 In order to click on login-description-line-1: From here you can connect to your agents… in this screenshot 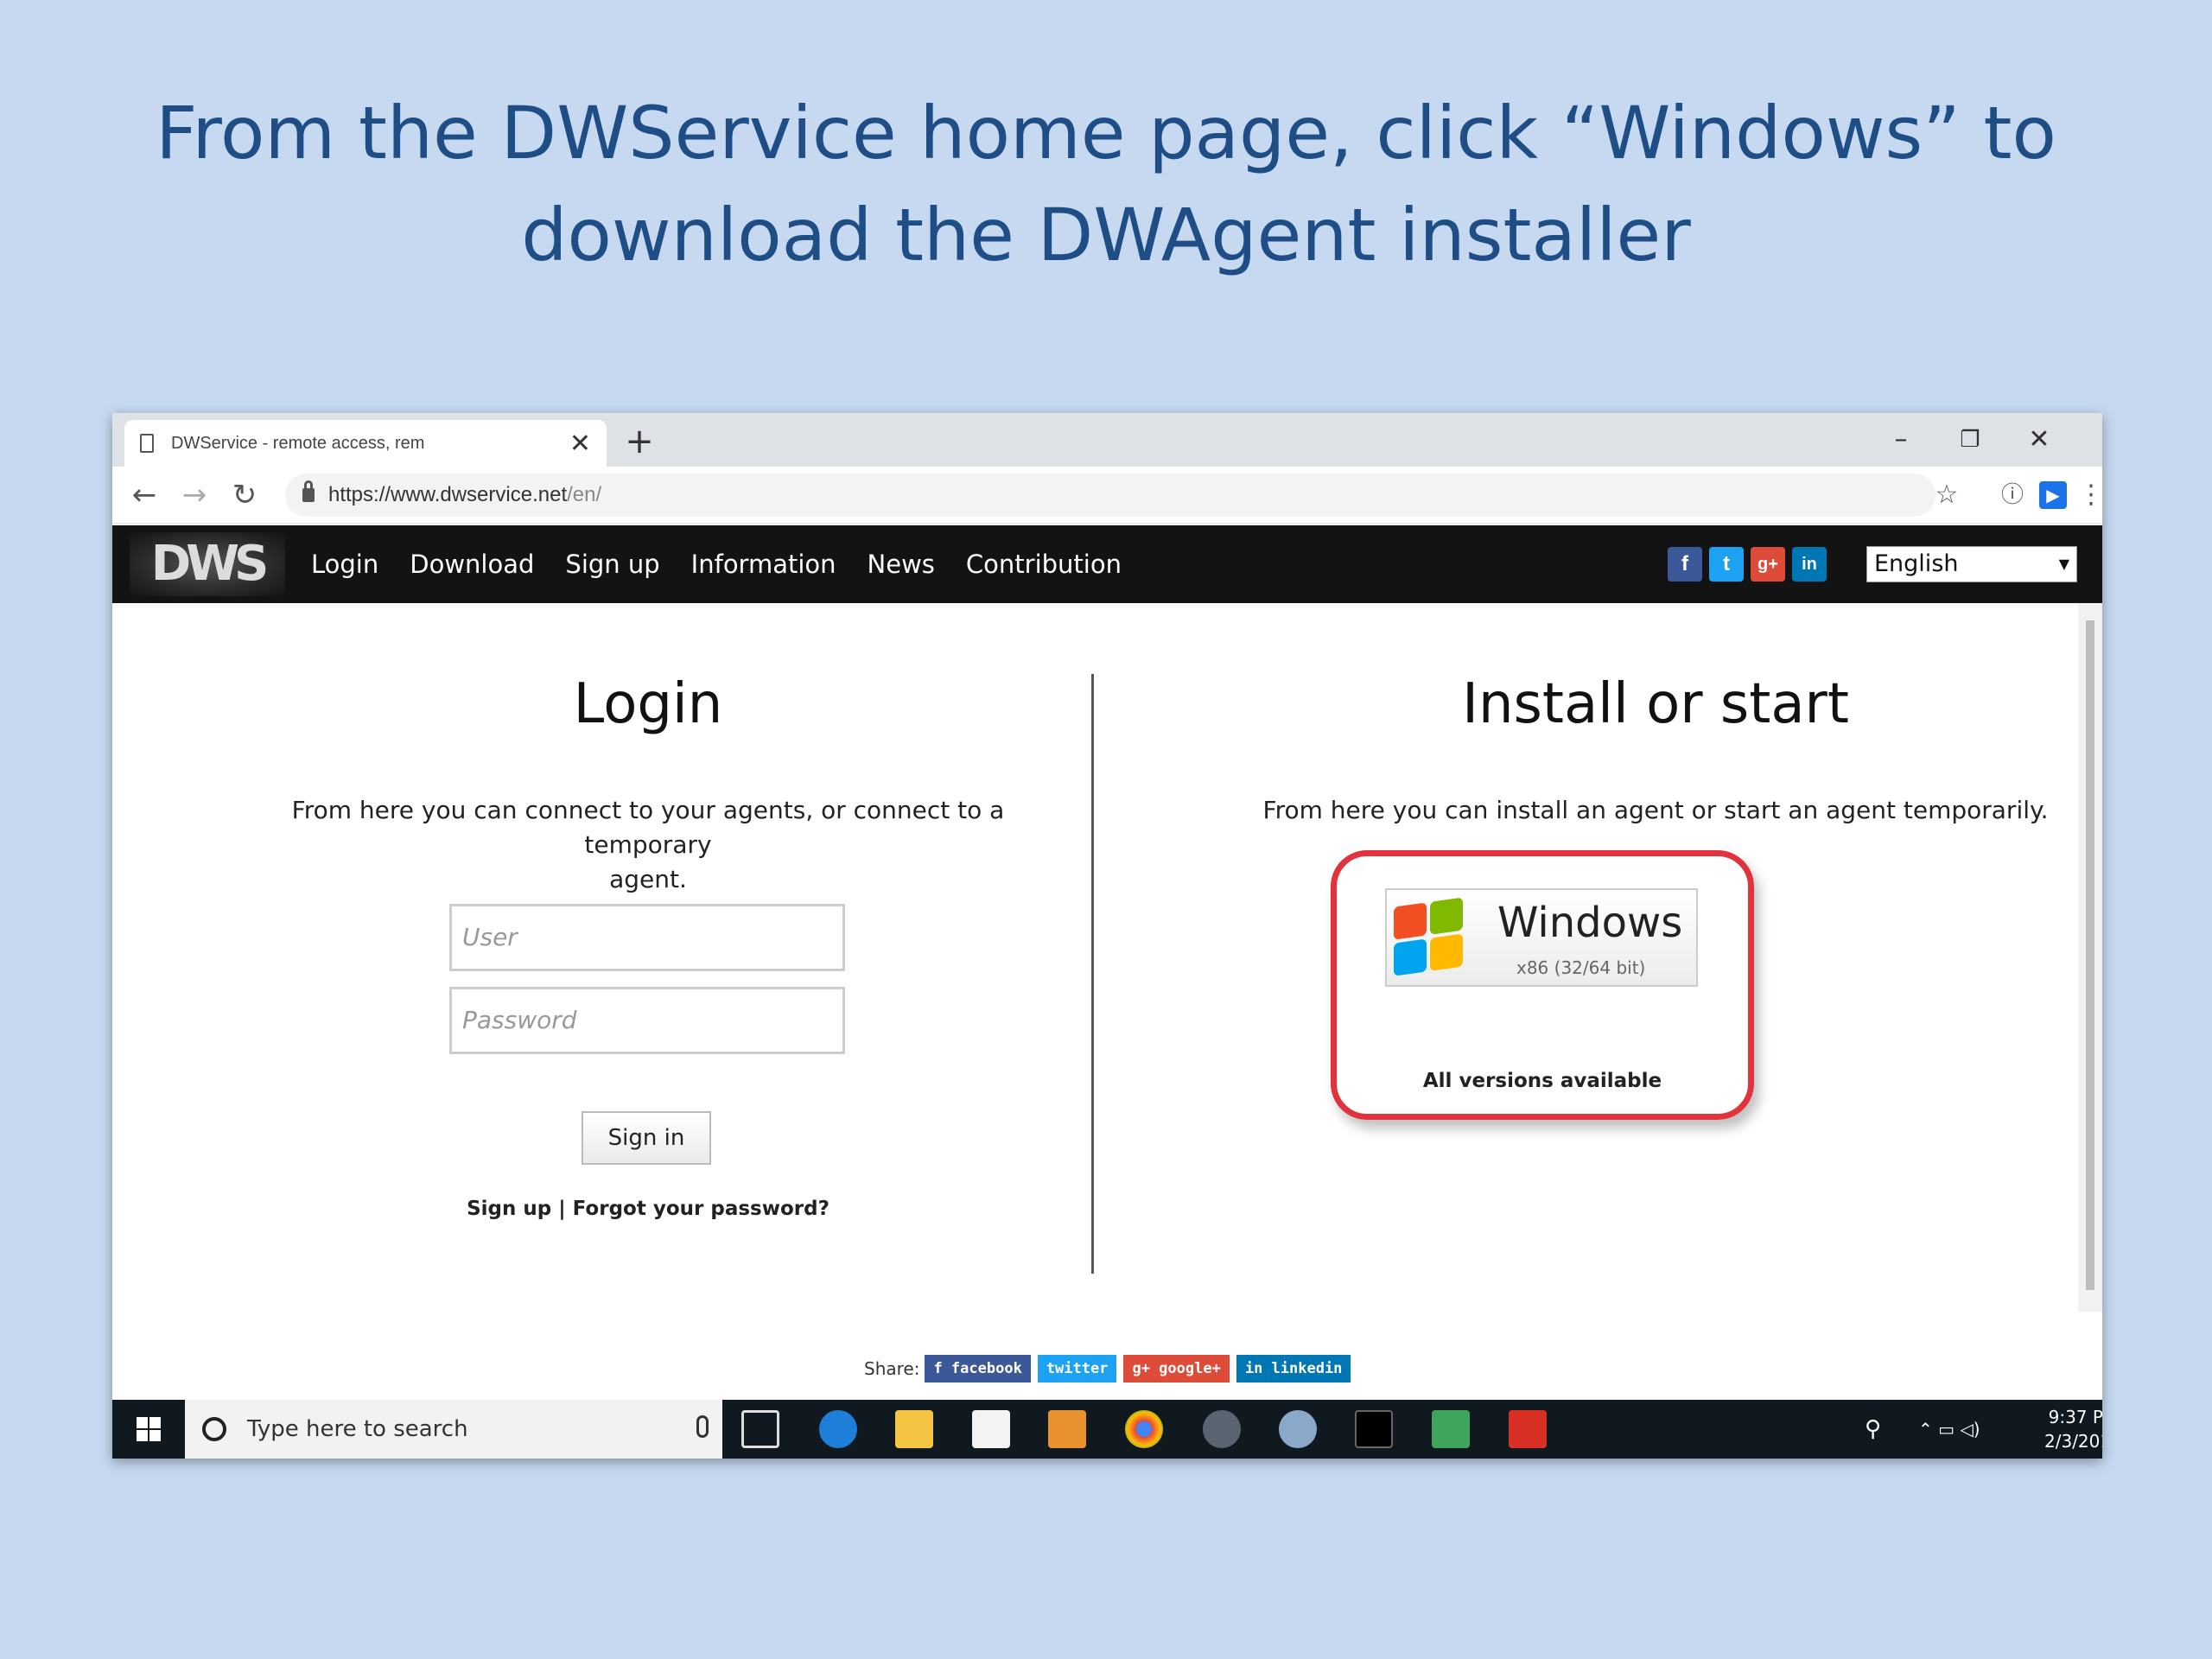, I will do `click(648, 827)`.